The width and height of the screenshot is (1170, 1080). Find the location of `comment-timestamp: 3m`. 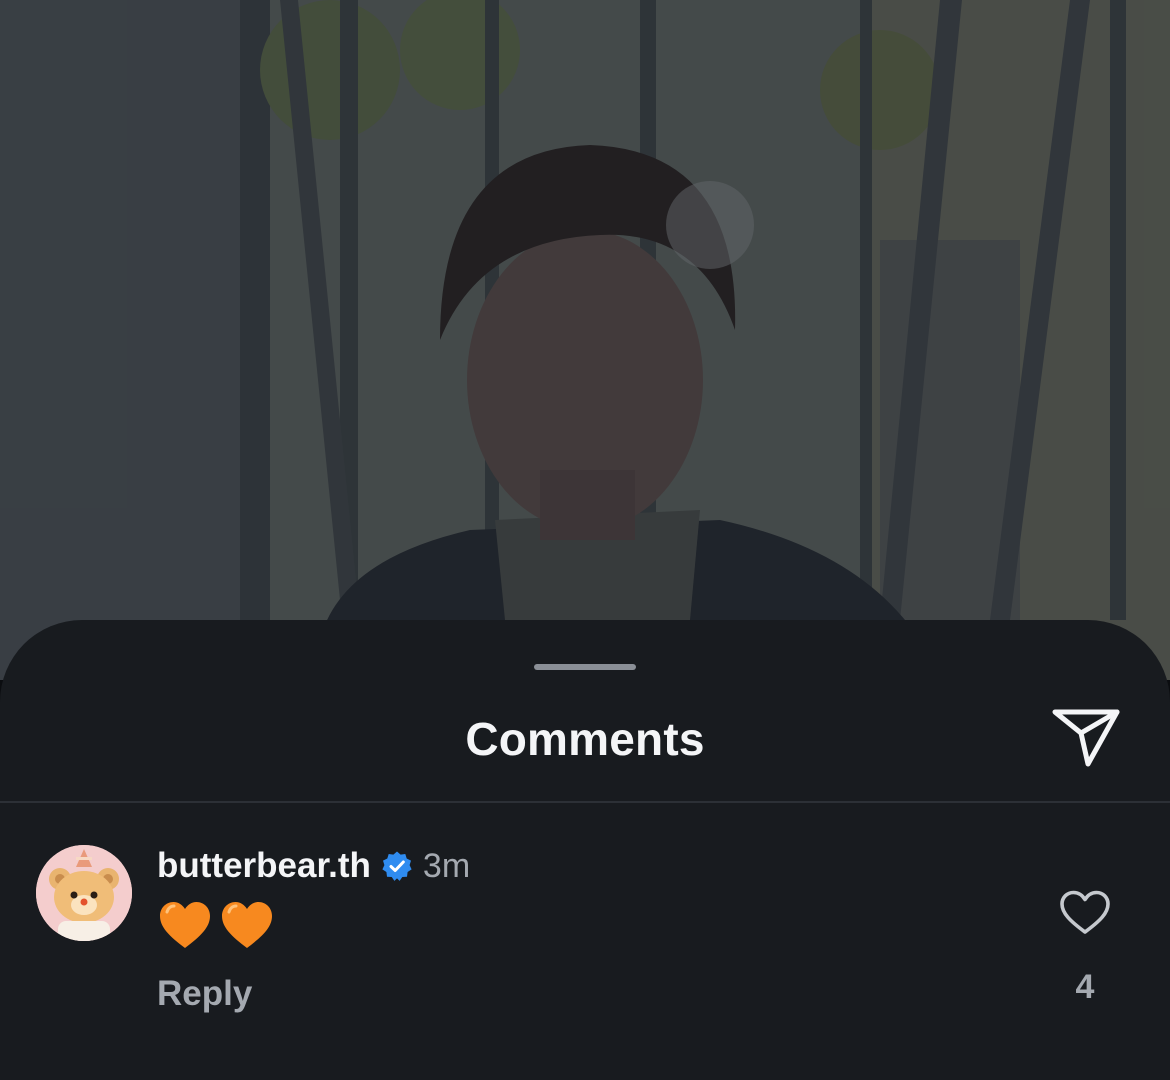

comment-timestamp: 3m is located at coordinates (446, 865).